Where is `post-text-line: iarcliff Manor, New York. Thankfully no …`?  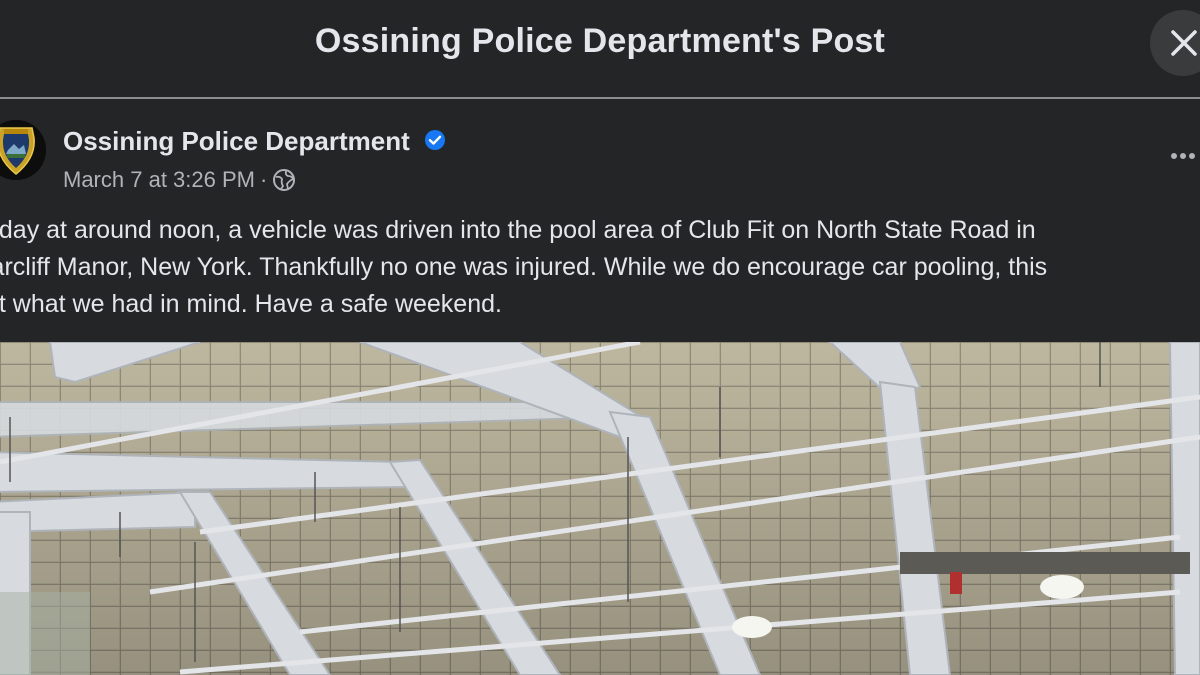
post-text-line: iarcliff Manor, New York. Thankfully no … is located at coordinates (524, 267).